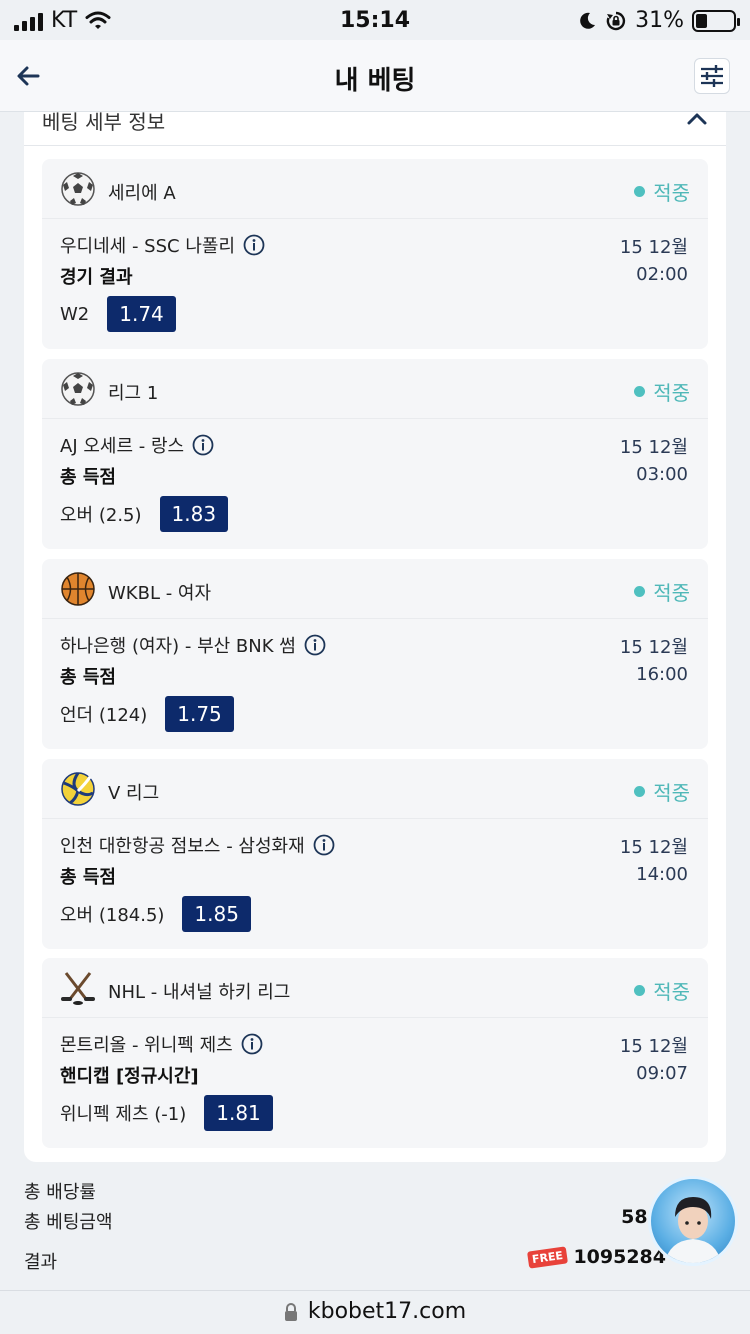 The height and width of the screenshot is (1334, 750). I want to click on league-name: 리그 1, so click(133, 393).